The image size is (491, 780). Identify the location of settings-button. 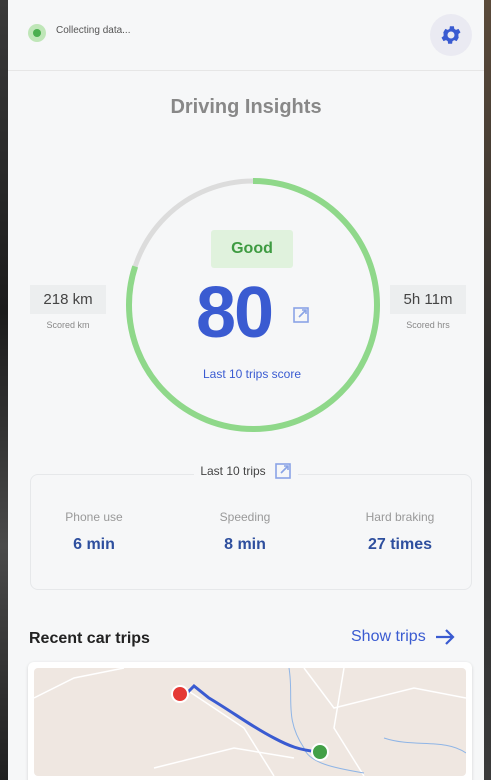
(451, 35).